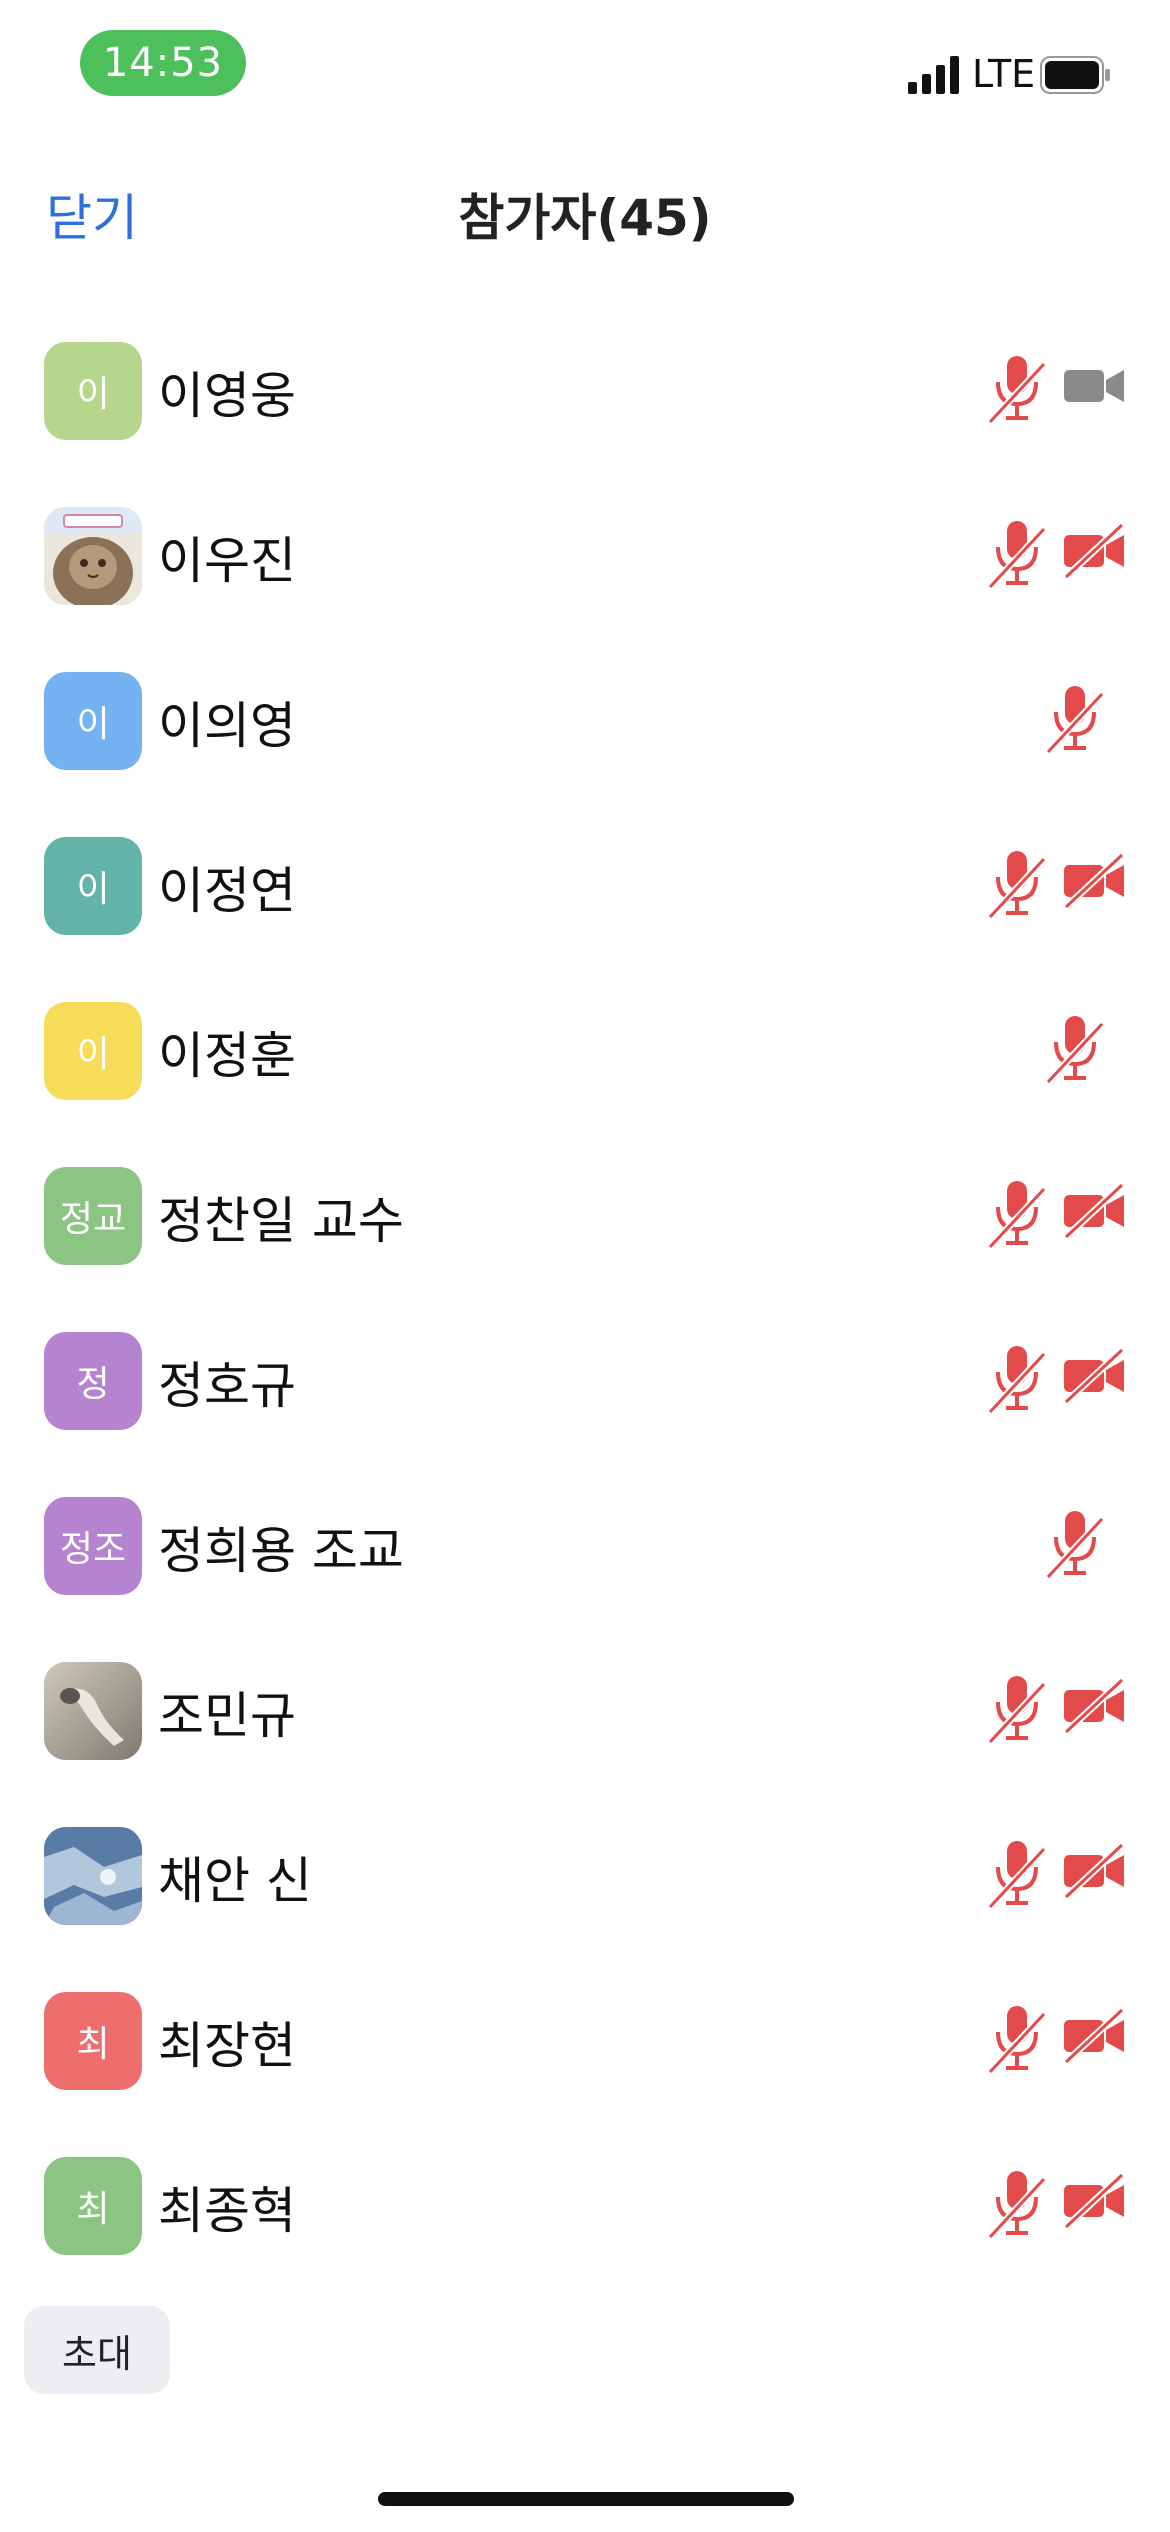 This screenshot has height=2532, width=1170. I want to click on participant-row: 채안 신, so click(585, 1857).